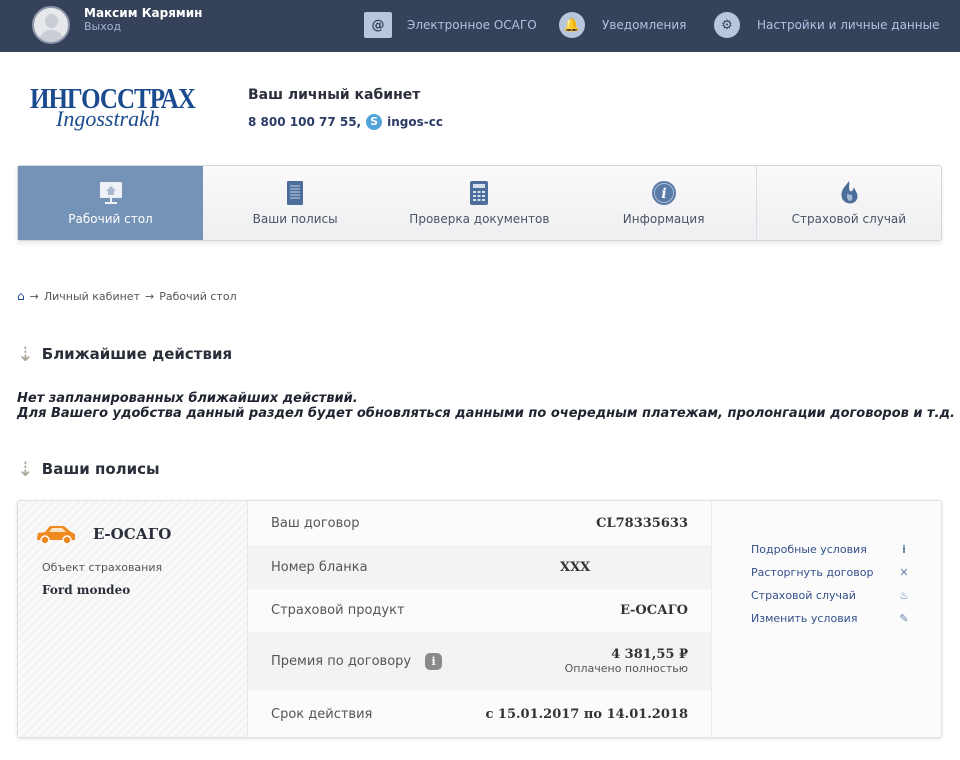 Image resolution: width=960 pixels, height=760 pixels. What do you see at coordinates (133, 619) in the screenshot?
I see `policy-summary: Е-ОСАГО Объект страхования Ford mondeo` at bounding box center [133, 619].